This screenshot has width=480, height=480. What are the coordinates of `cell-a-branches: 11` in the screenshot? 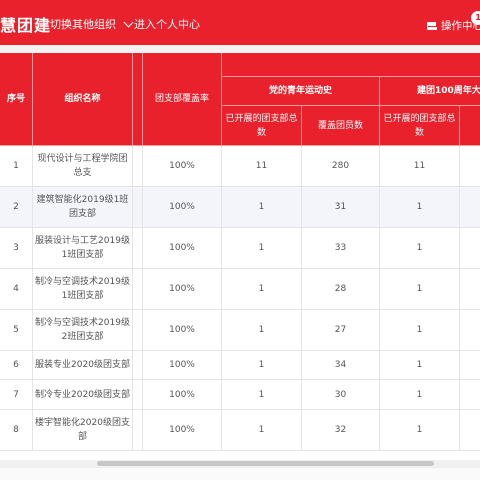 It's located at (262, 166).